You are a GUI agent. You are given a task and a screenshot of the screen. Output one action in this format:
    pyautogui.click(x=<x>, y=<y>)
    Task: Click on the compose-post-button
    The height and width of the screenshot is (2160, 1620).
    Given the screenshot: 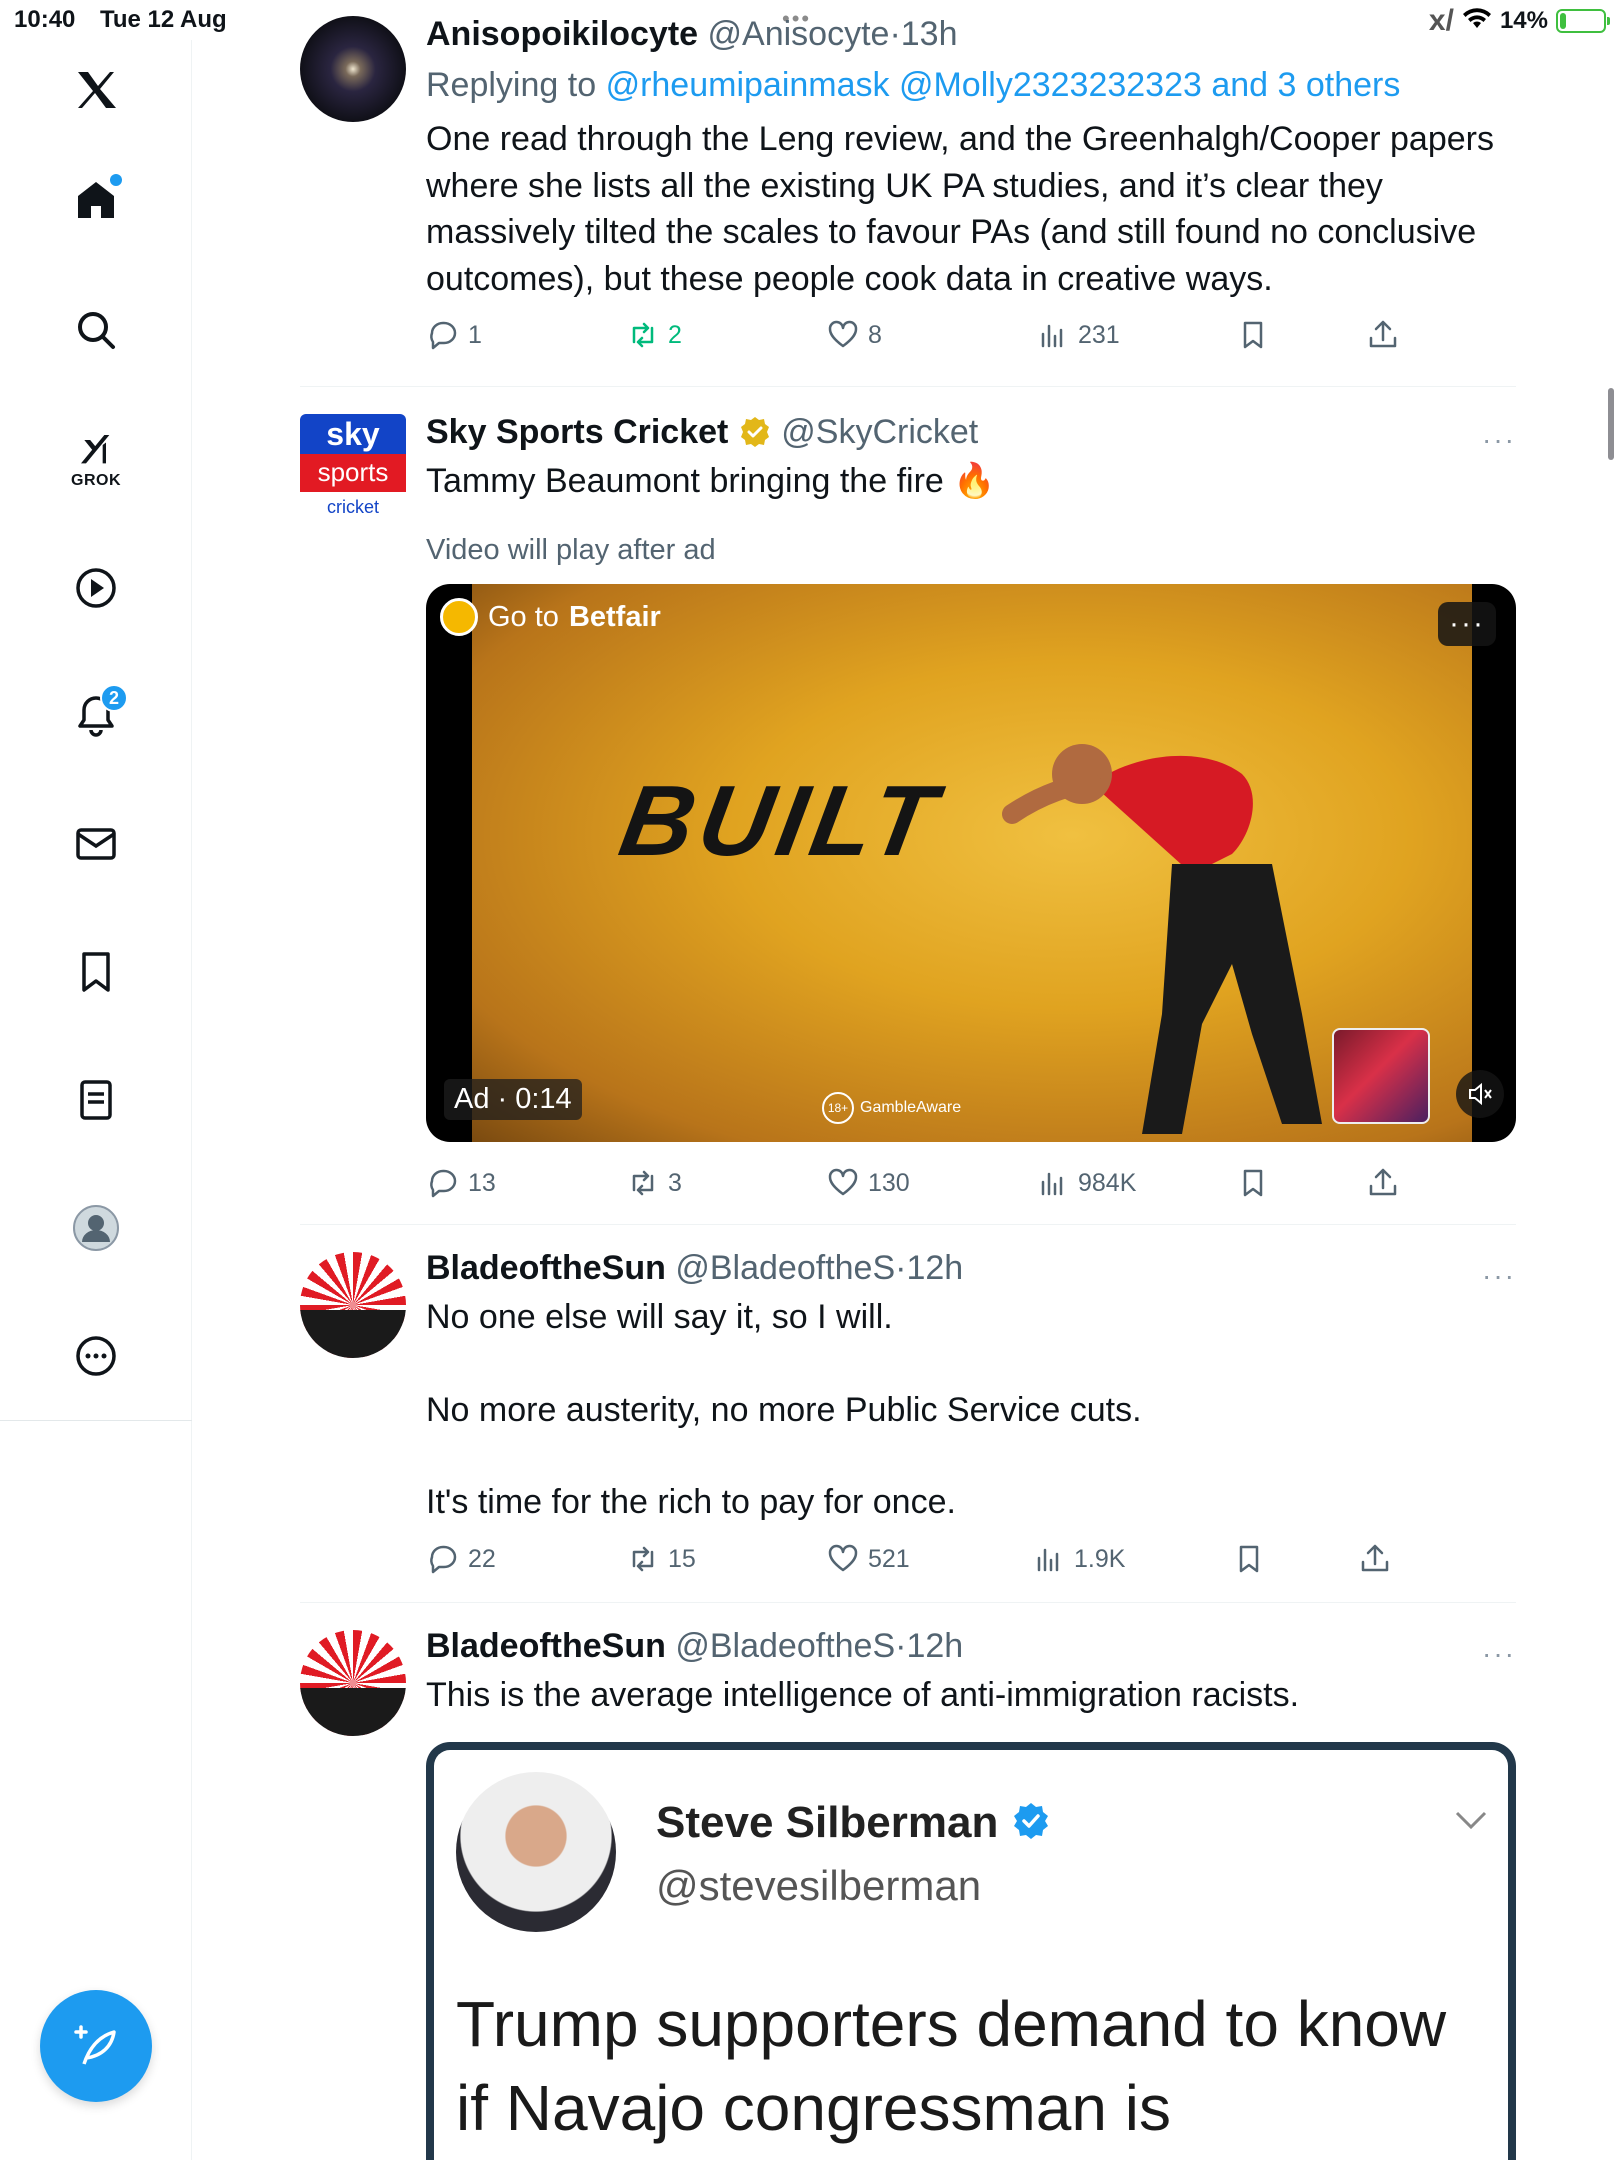 What is the action you would take?
    pyautogui.click(x=96, y=2046)
    